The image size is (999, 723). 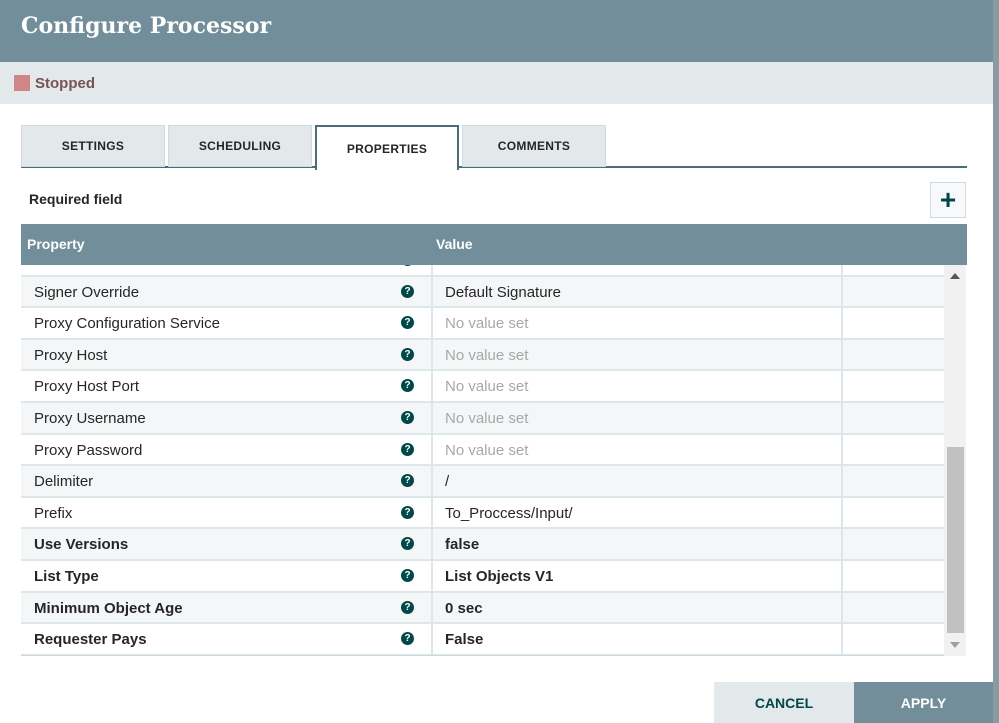 What do you see at coordinates (482, 271) in the screenshot?
I see `table-row: ?` at bounding box center [482, 271].